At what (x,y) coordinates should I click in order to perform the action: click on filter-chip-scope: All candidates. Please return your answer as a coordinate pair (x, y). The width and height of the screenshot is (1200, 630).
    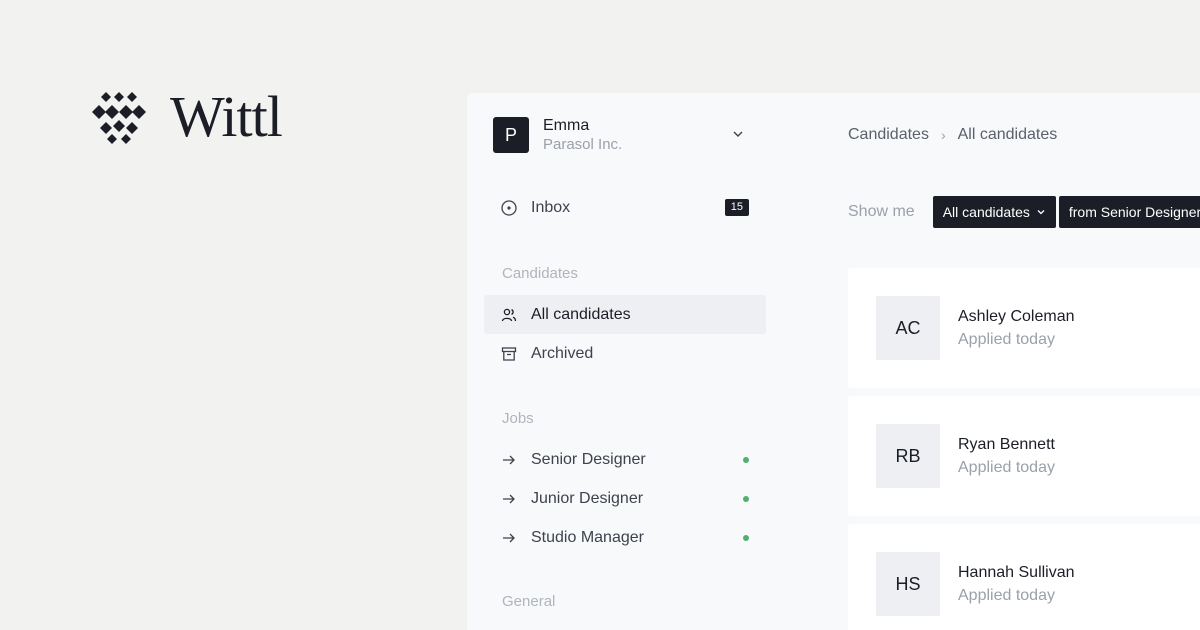
    Looking at the image, I should click on (994, 212).